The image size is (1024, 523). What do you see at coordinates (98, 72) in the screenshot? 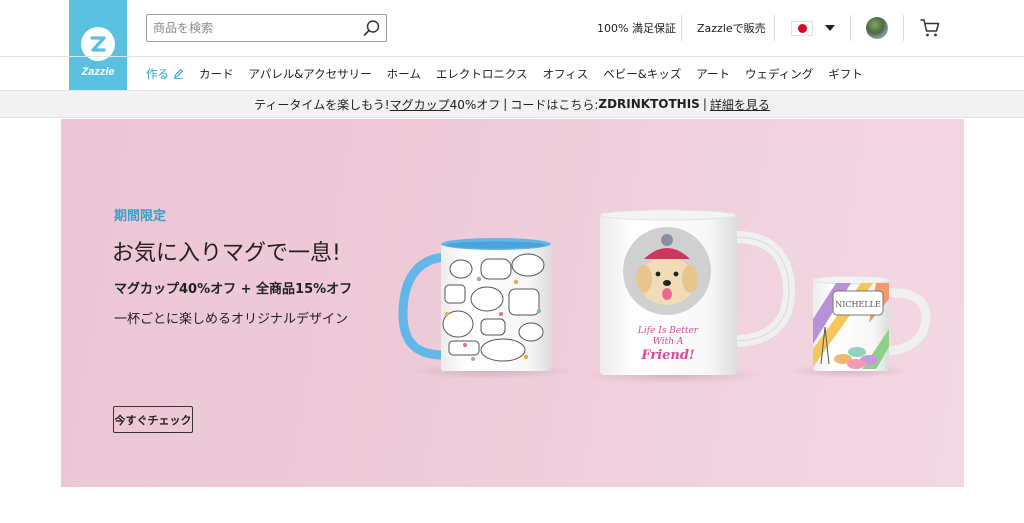
I see `zazzle-wordmark: Zazzle` at bounding box center [98, 72].